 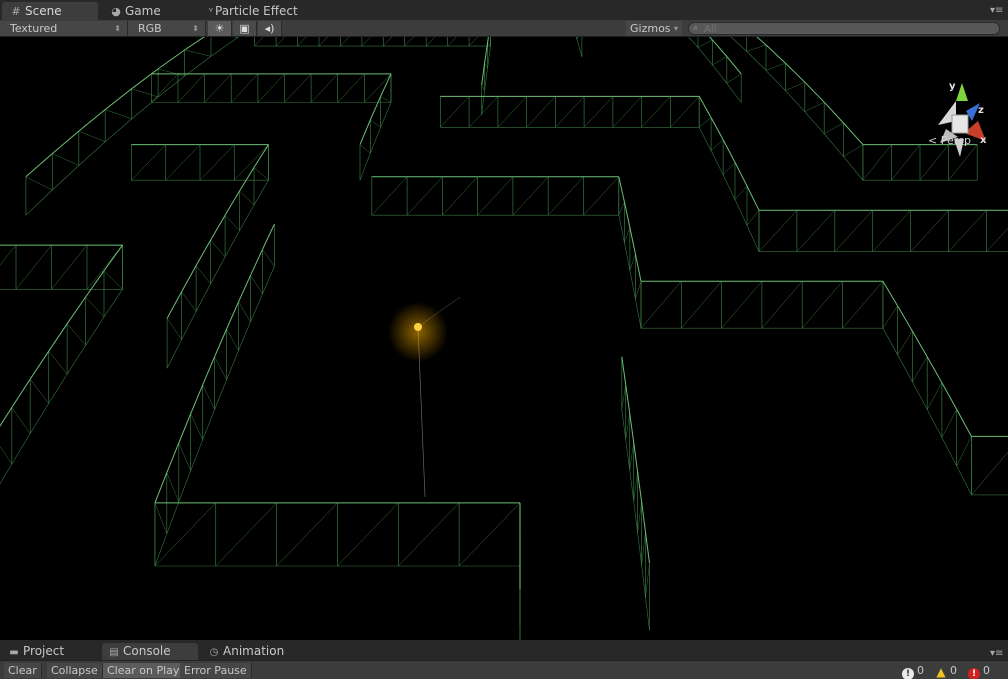 What do you see at coordinates (64, 28) in the screenshot?
I see `render-mode-dropdown: Textured ⬍` at bounding box center [64, 28].